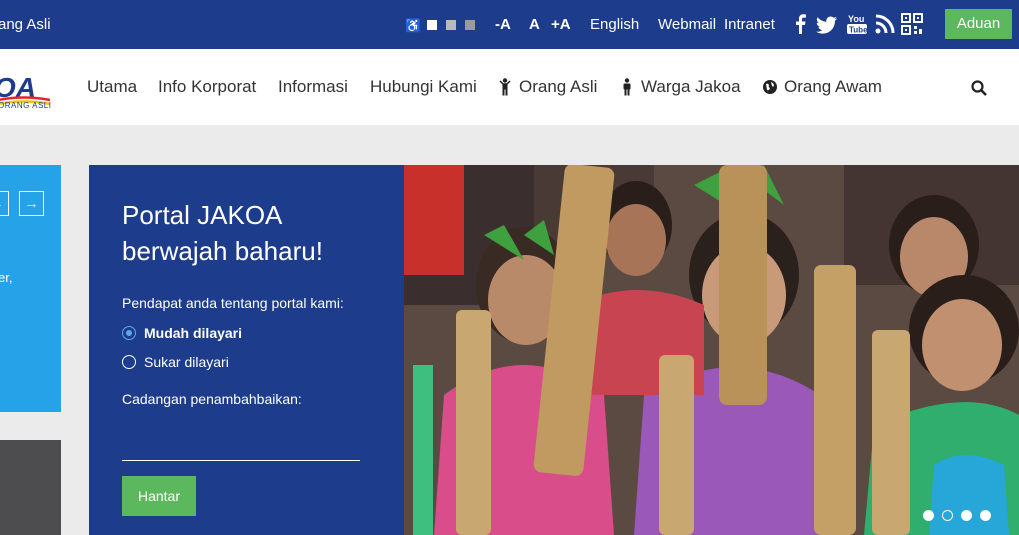 The height and width of the screenshot is (535, 1019). Describe the element at coordinates (558, 86) in the screenshot. I see `nav-label: Orang Asli` at that location.